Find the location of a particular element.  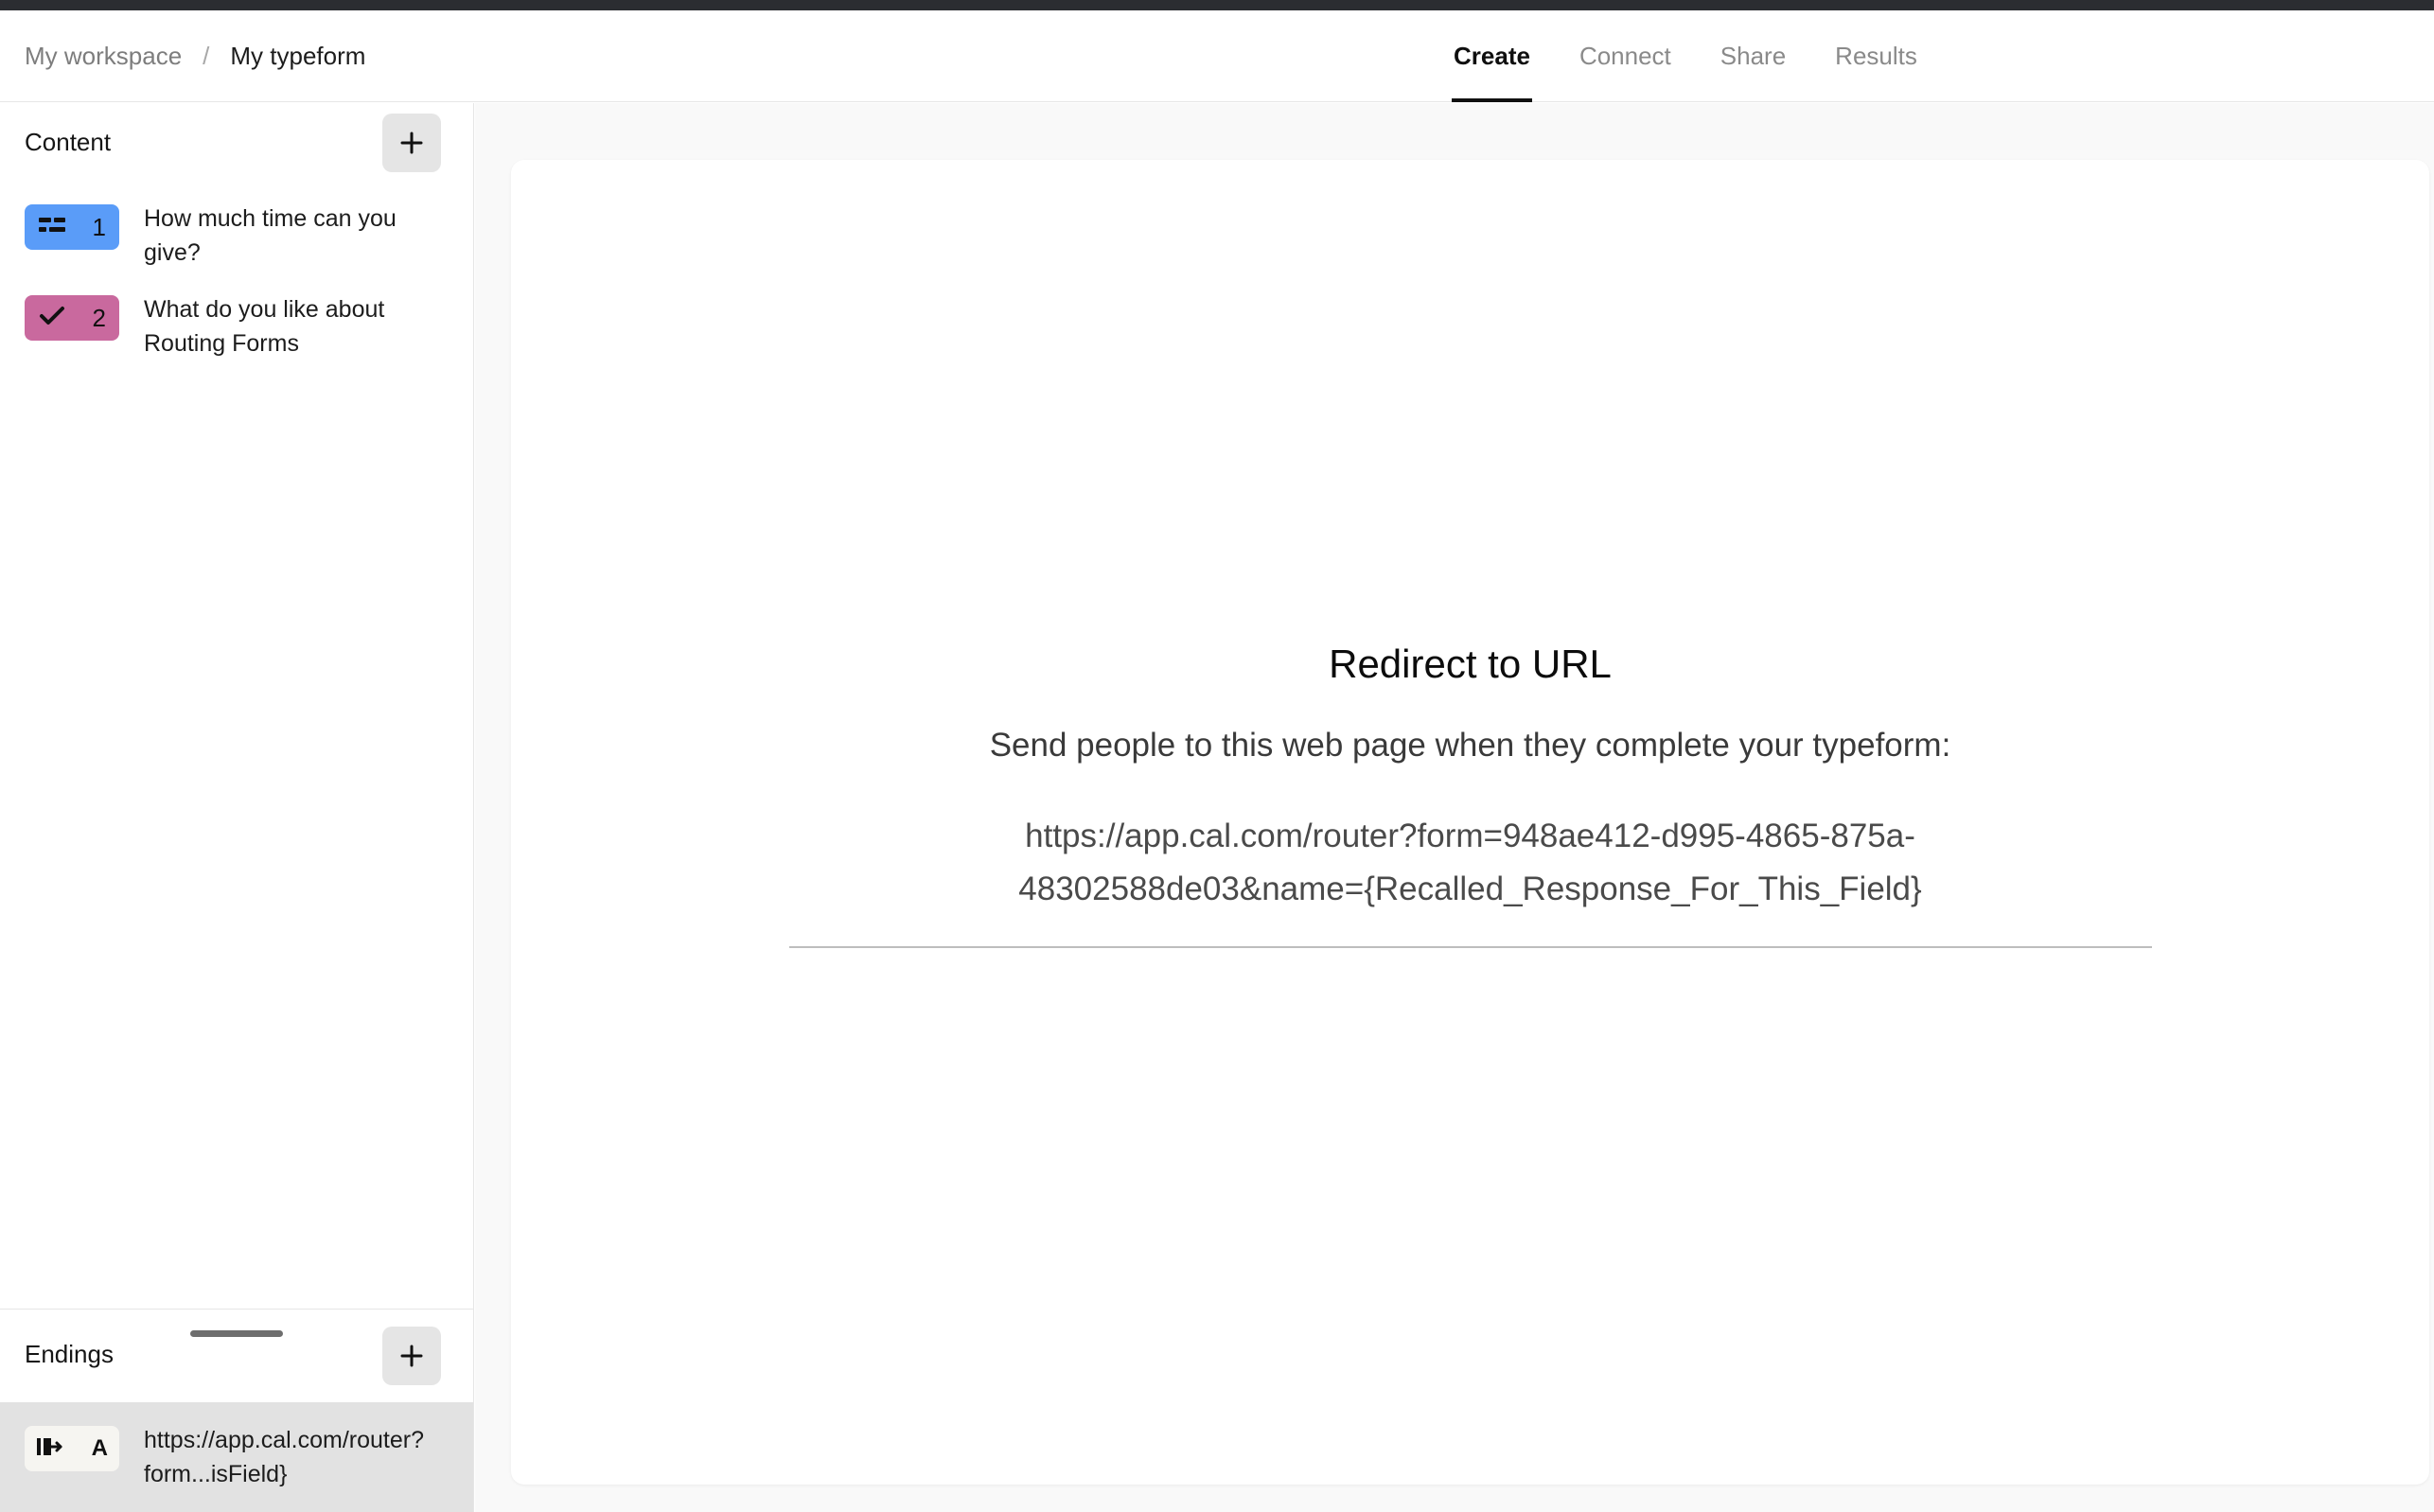

question-number: 2 is located at coordinates (99, 318).